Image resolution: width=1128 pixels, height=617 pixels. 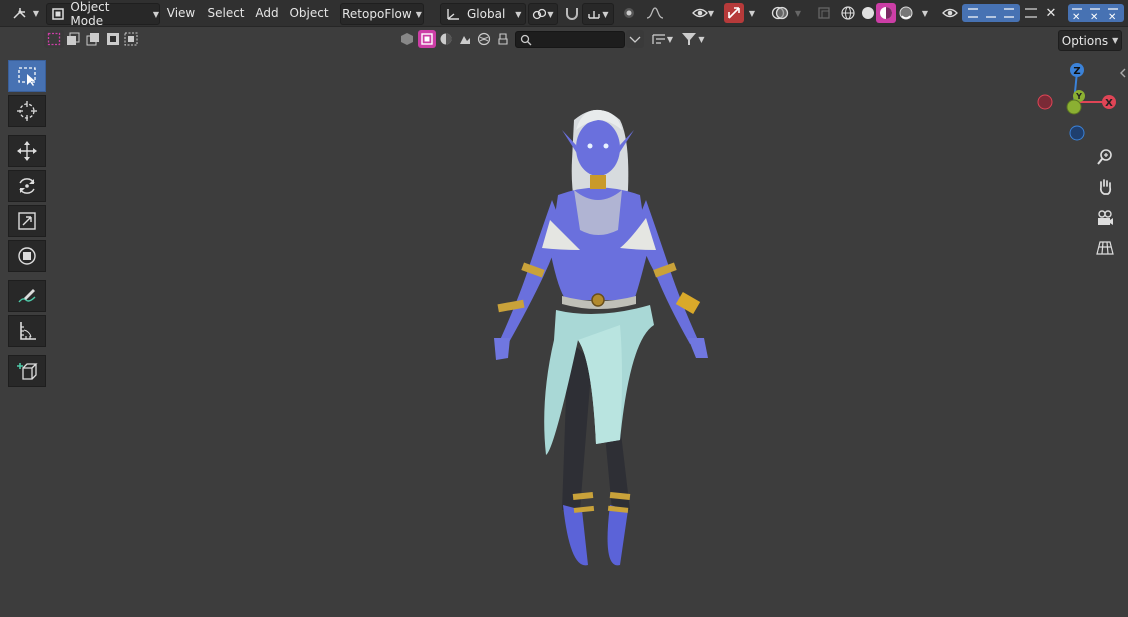 What do you see at coordinates (1090, 40) in the screenshot?
I see `options-dropdown: Options ▼` at bounding box center [1090, 40].